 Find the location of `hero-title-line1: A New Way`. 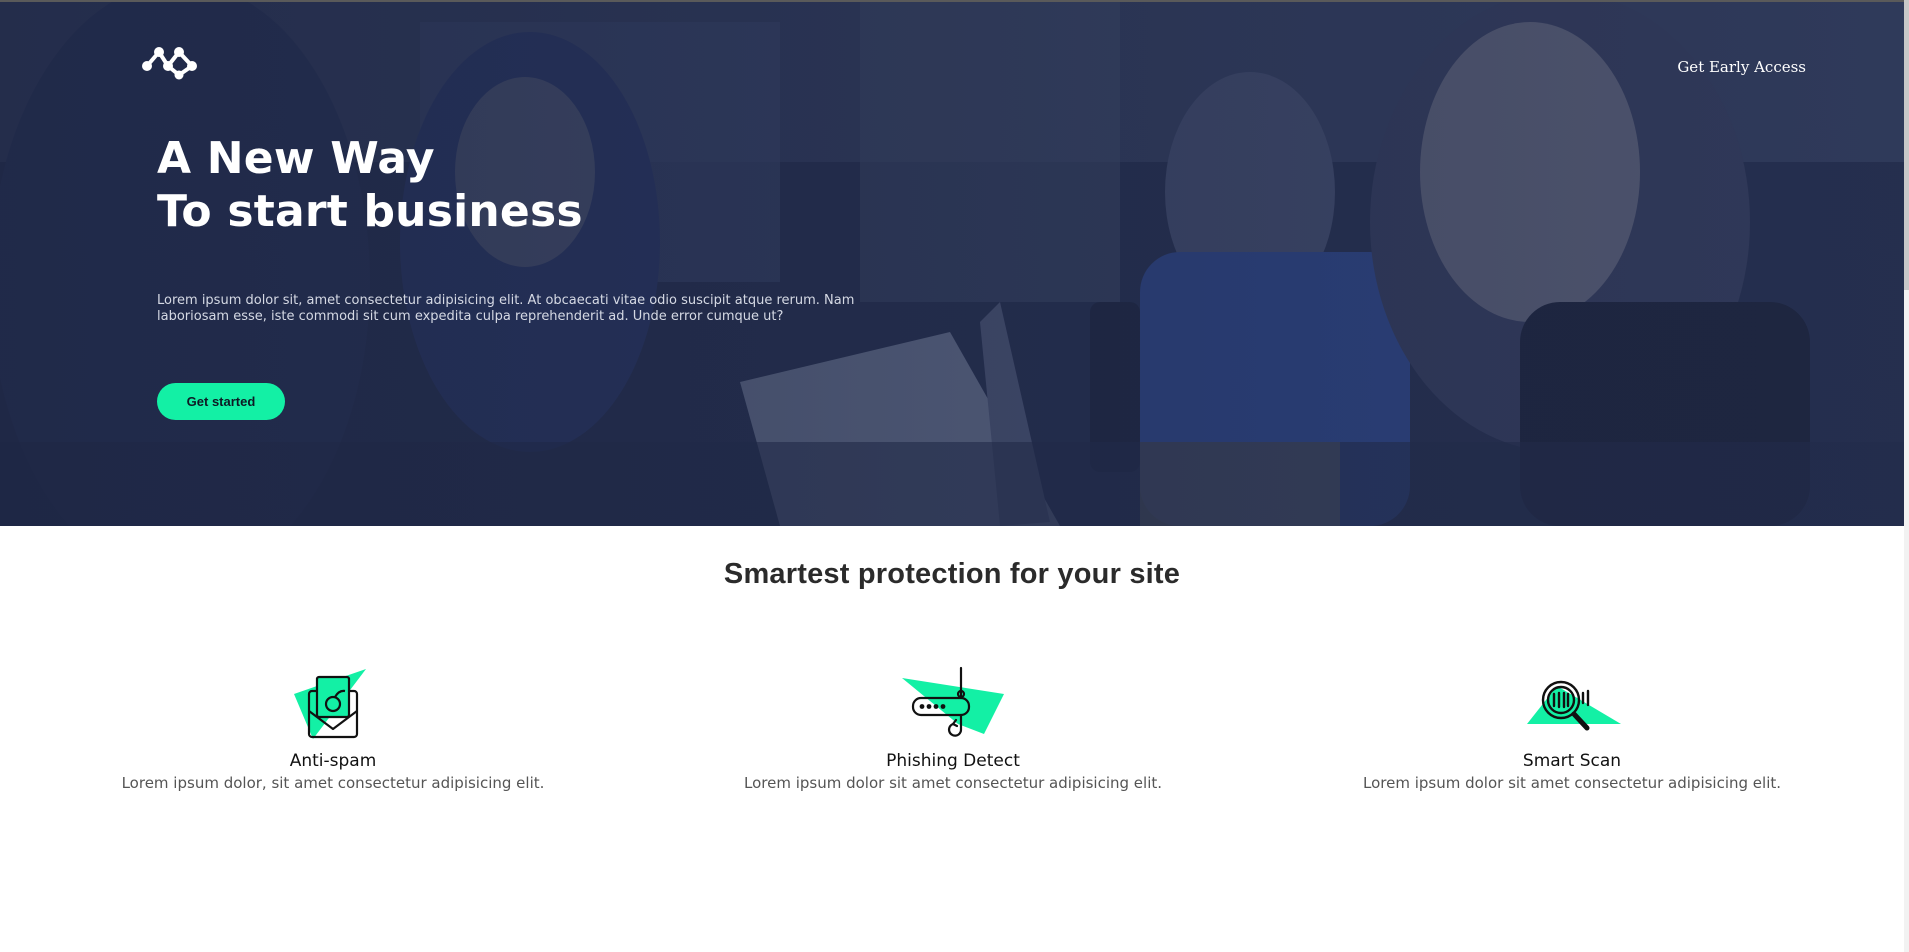

hero-title-line1: A New Way is located at coordinates (296, 158).